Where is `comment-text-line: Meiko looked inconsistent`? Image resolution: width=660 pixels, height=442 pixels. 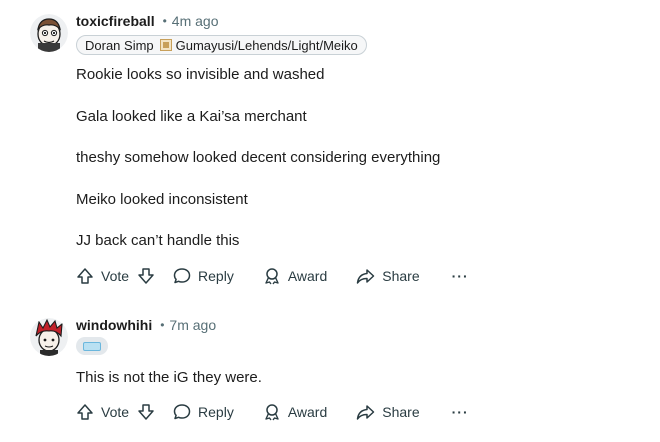 comment-text-line: Meiko looked inconsistent is located at coordinates (162, 199).